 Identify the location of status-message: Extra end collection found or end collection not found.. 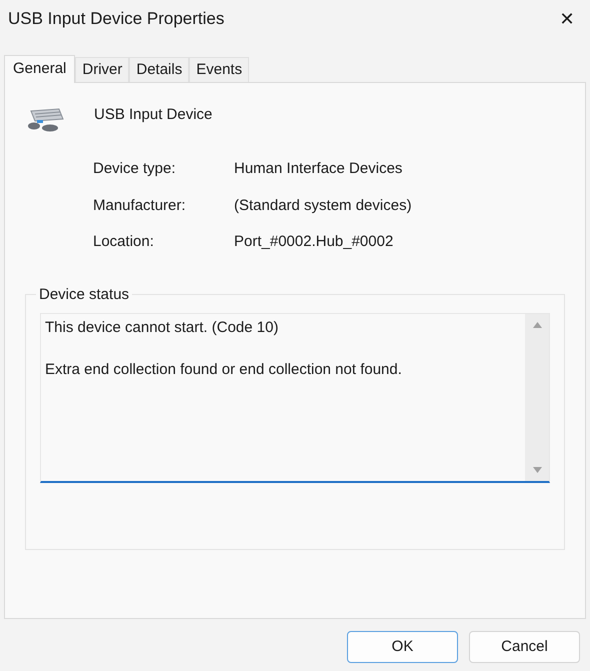
(224, 370).